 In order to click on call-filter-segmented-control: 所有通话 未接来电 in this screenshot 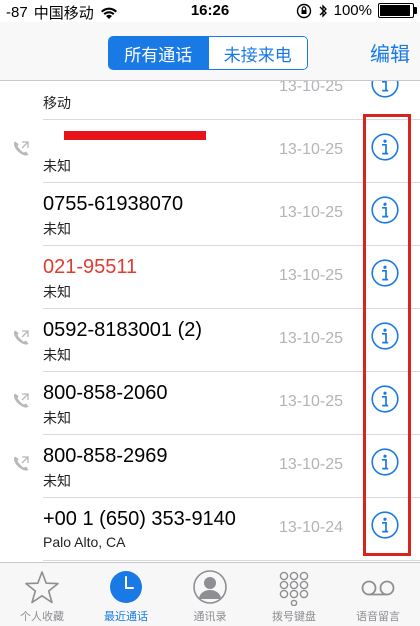, I will do `click(208, 53)`.